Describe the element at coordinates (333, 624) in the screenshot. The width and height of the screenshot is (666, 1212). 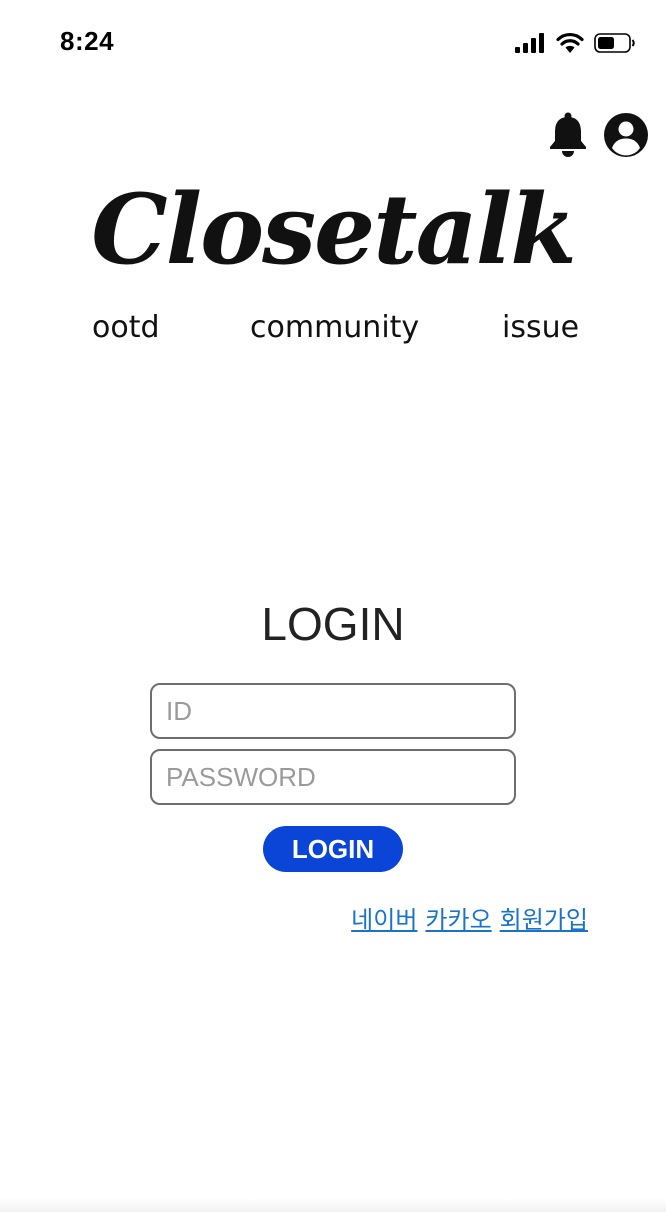
I see `login-title: LOGIN` at that location.